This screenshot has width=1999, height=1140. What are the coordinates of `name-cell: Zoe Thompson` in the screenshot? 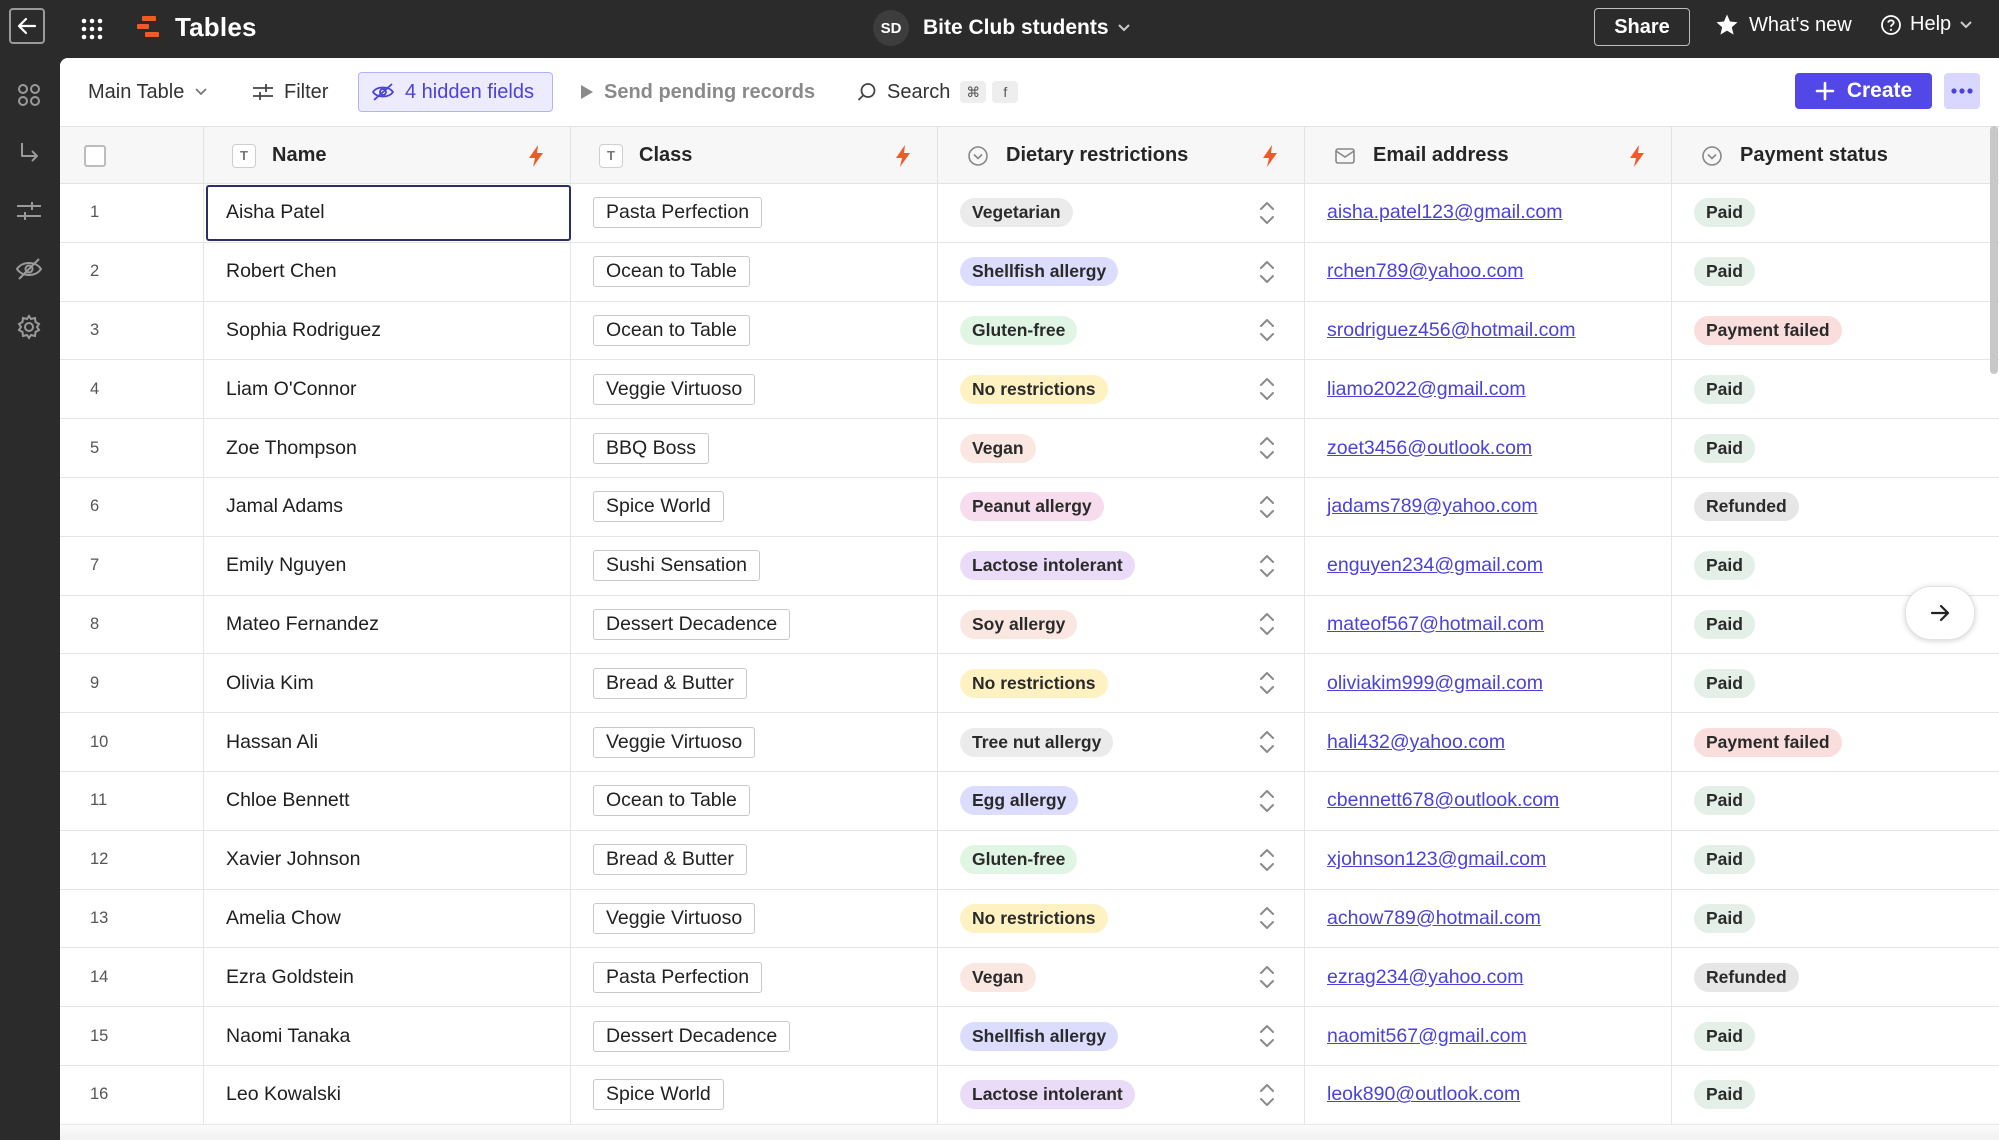 It's located at (387, 448).